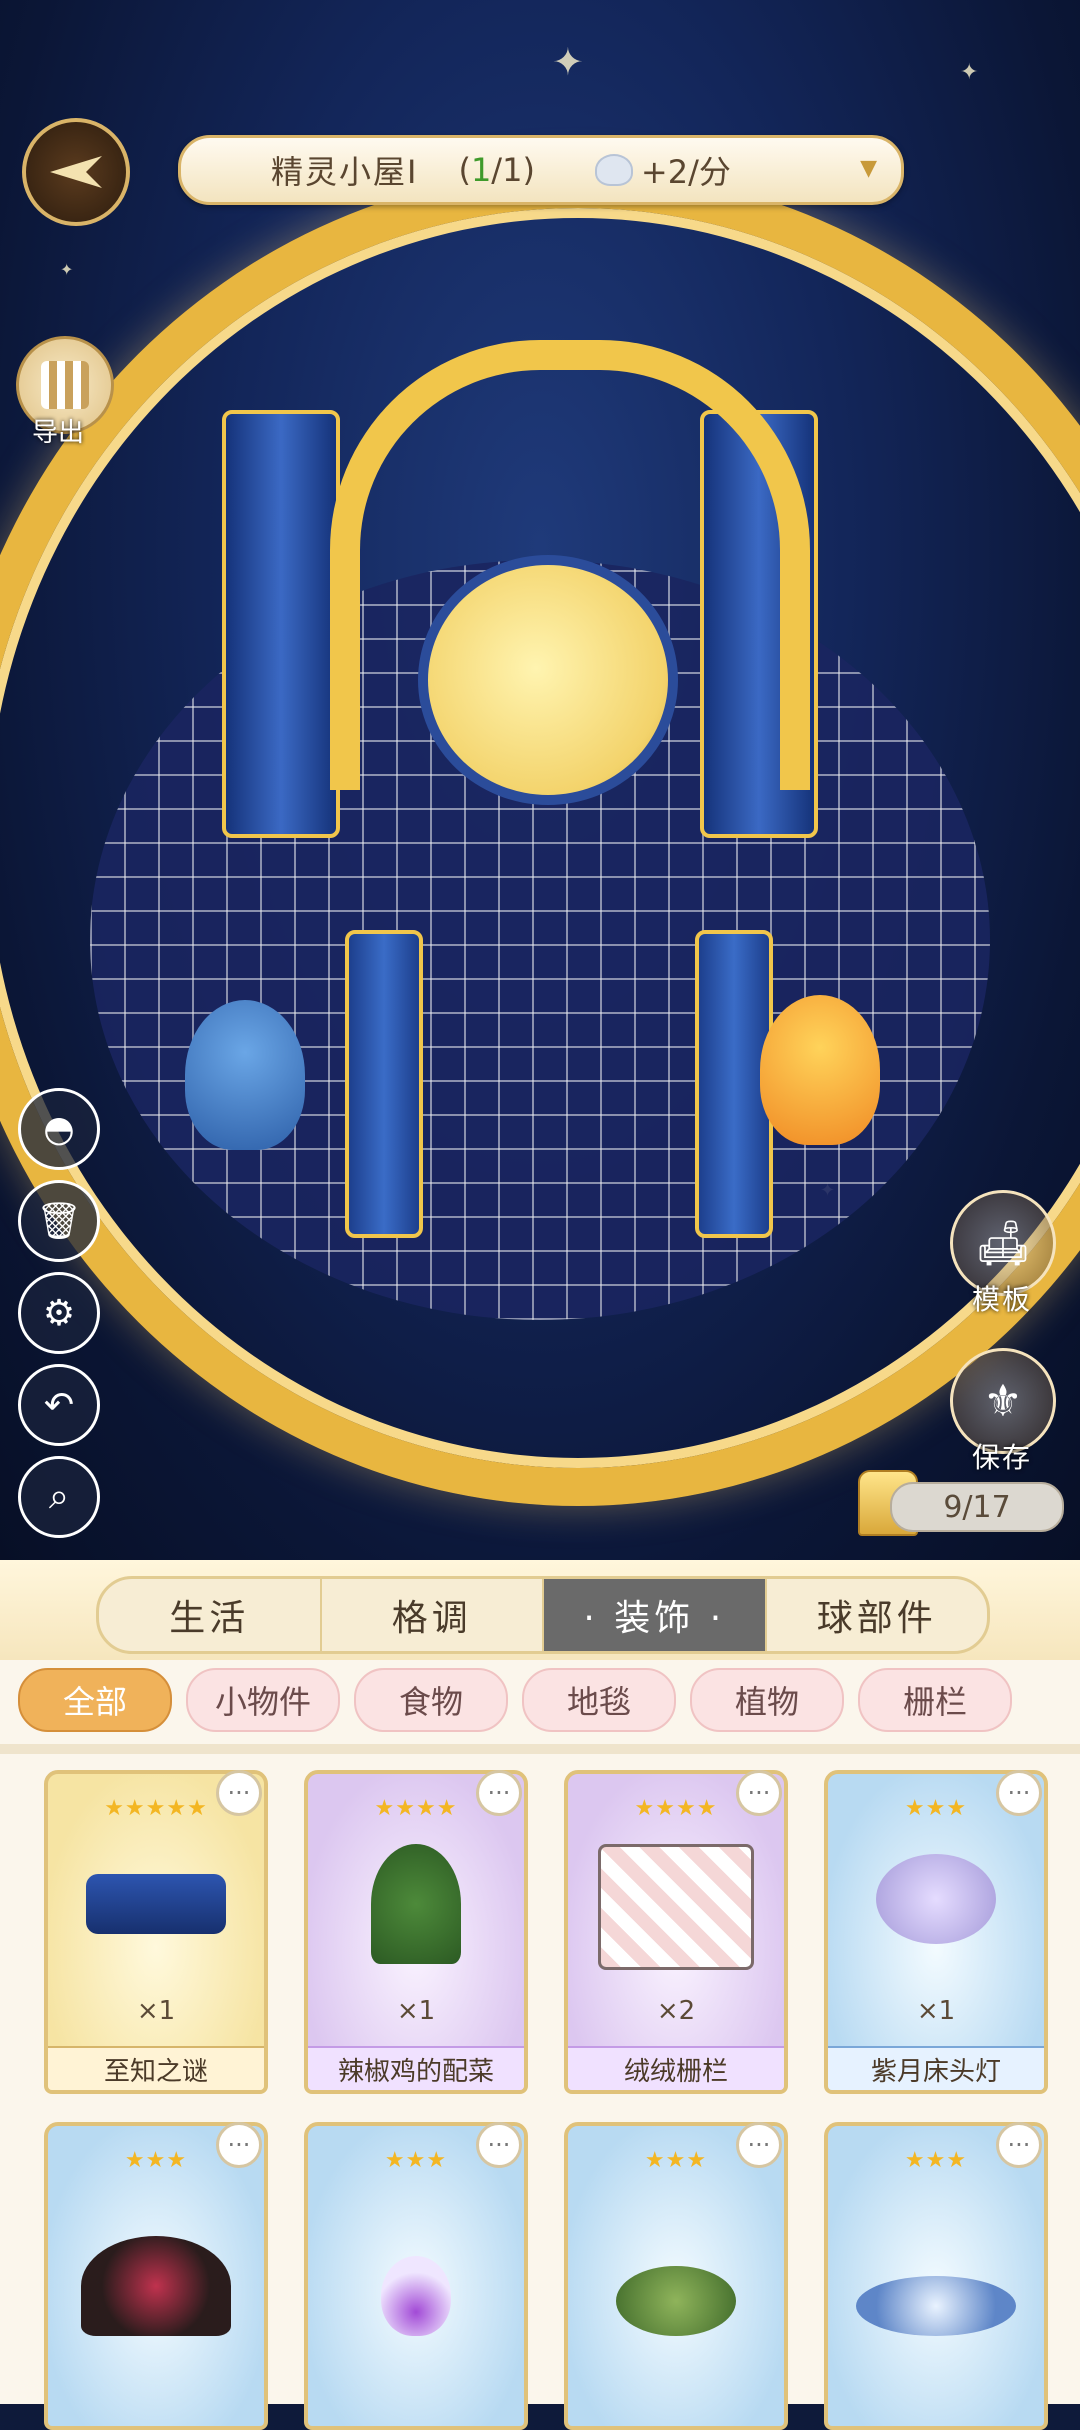  Describe the element at coordinates (977, 1507) in the screenshot. I see `capacity-counter: 9/17` at that location.